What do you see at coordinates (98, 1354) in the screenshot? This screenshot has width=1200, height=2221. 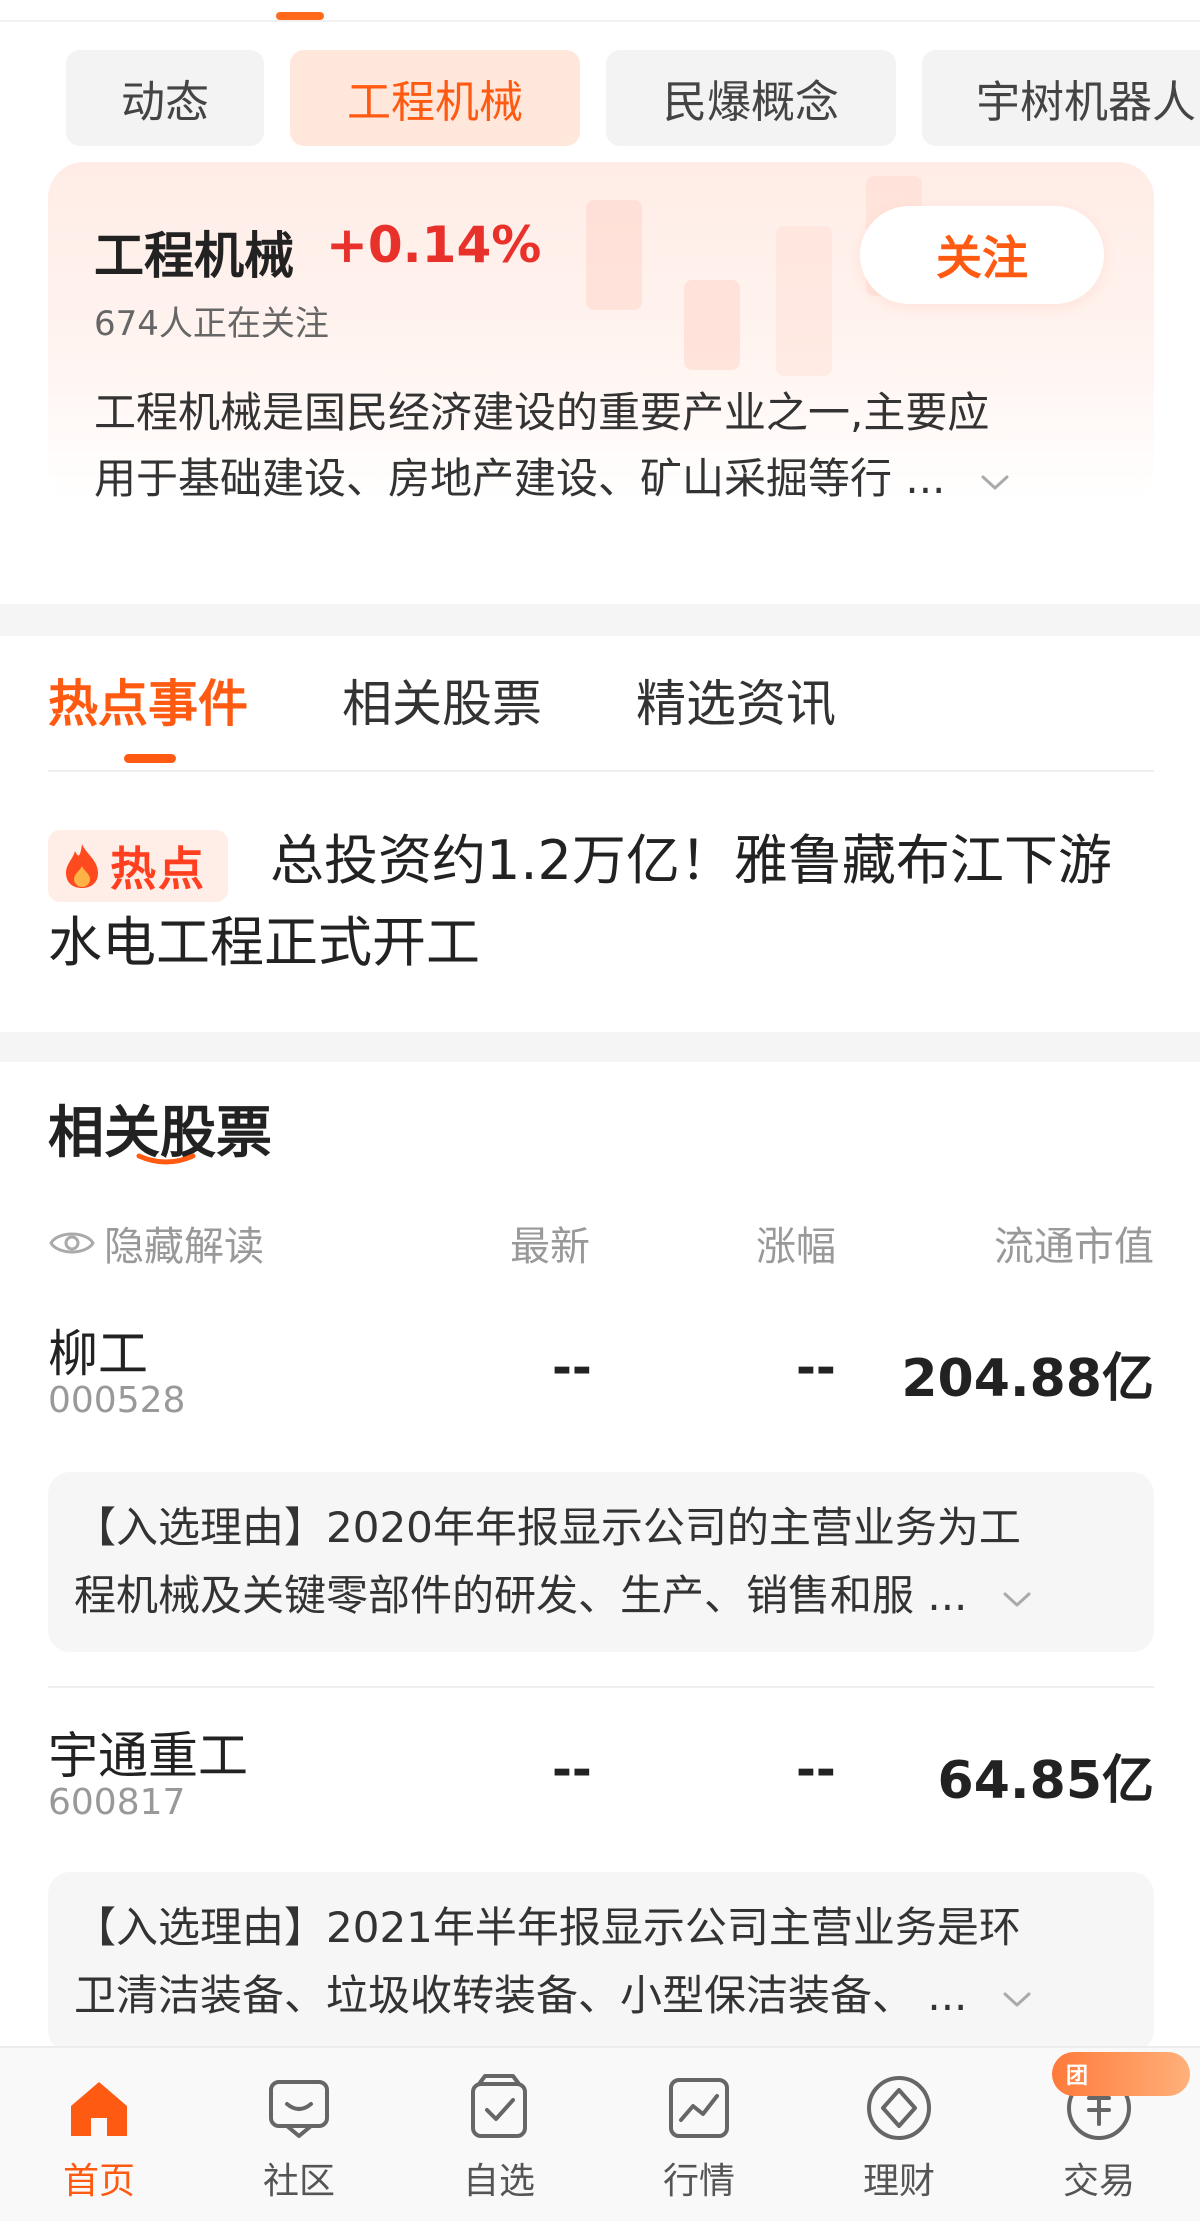 I see `stock-name: 柳工` at bounding box center [98, 1354].